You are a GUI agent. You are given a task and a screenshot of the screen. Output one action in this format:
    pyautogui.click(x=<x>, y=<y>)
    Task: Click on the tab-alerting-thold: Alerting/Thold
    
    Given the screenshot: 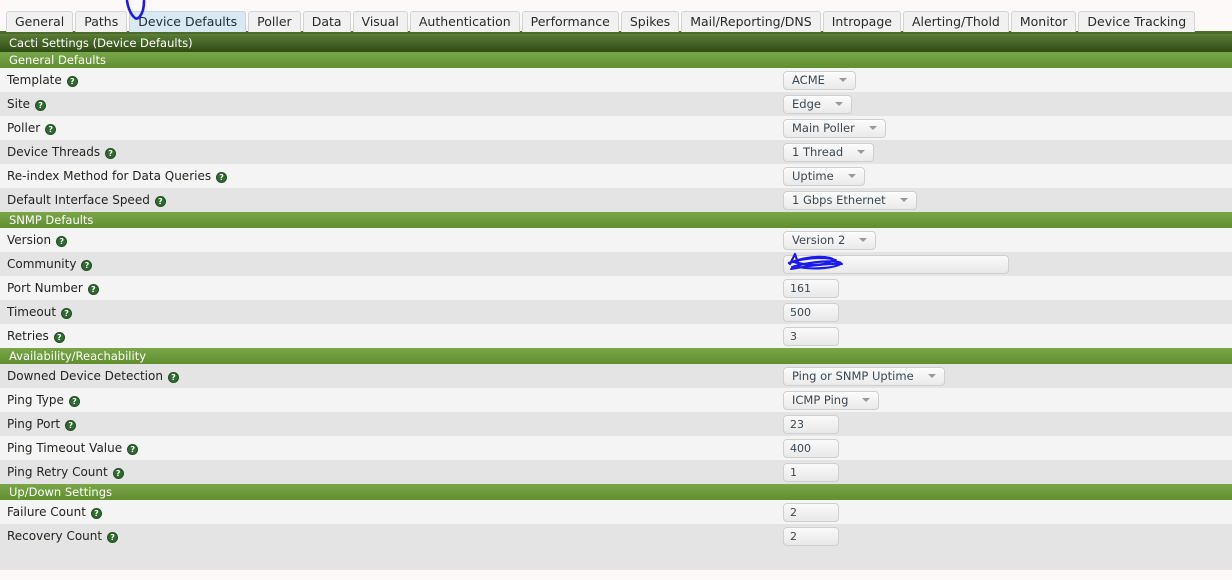 What is the action you would take?
    pyautogui.click(x=955, y=21)
    